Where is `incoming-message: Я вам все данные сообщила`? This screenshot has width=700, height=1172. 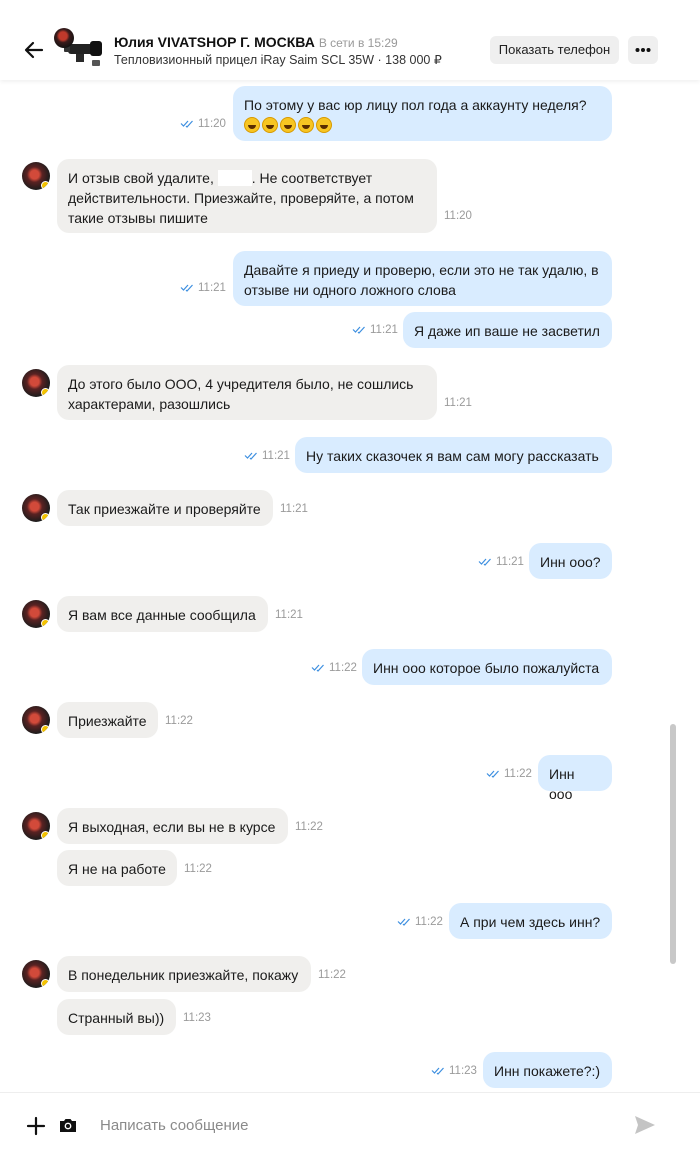
incoming-message: Я вам все данные сообщила is located at coordinates (162, 614).